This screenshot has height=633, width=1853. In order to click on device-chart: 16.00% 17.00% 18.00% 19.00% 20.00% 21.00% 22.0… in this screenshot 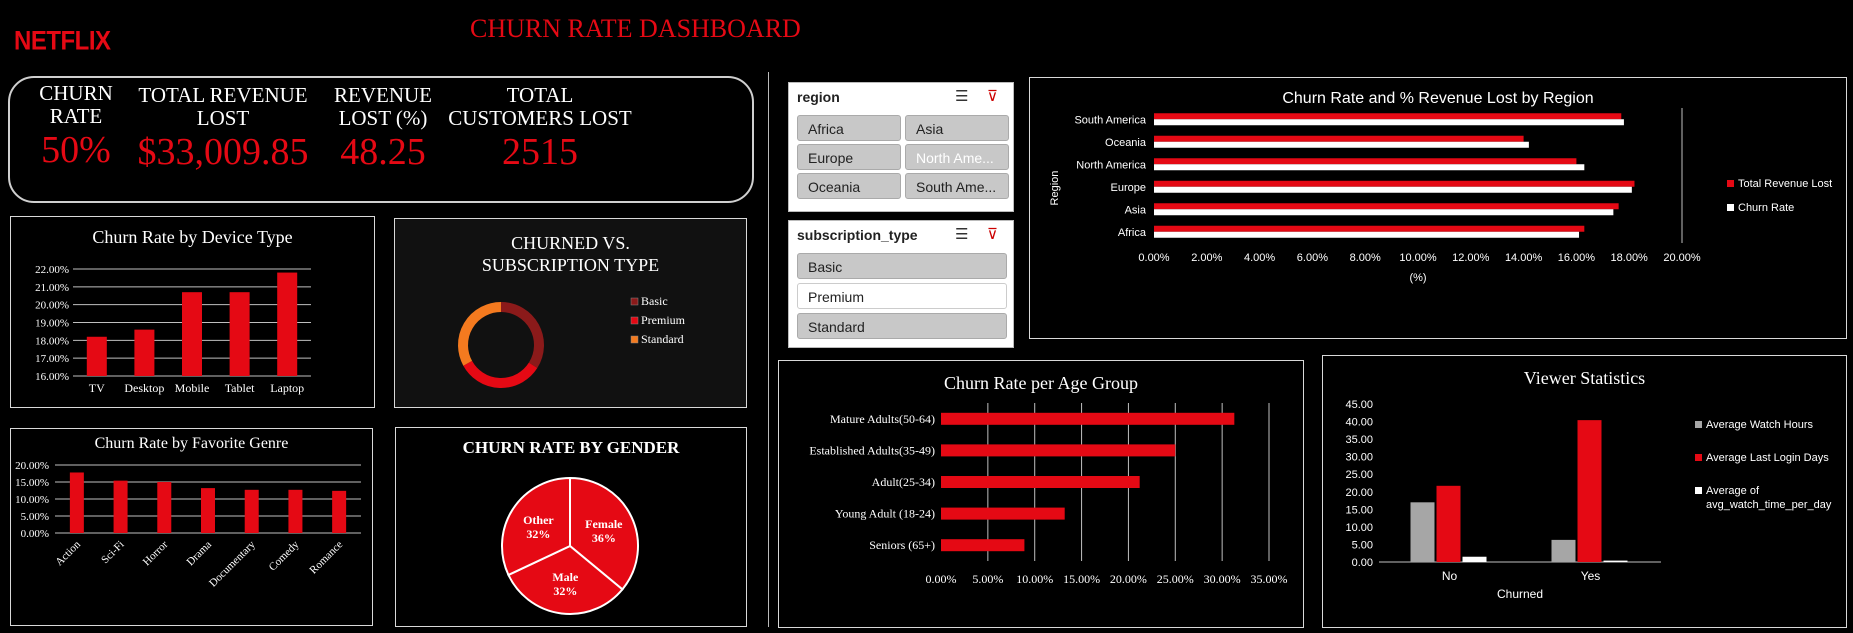, I will do `click(173, 329)`.